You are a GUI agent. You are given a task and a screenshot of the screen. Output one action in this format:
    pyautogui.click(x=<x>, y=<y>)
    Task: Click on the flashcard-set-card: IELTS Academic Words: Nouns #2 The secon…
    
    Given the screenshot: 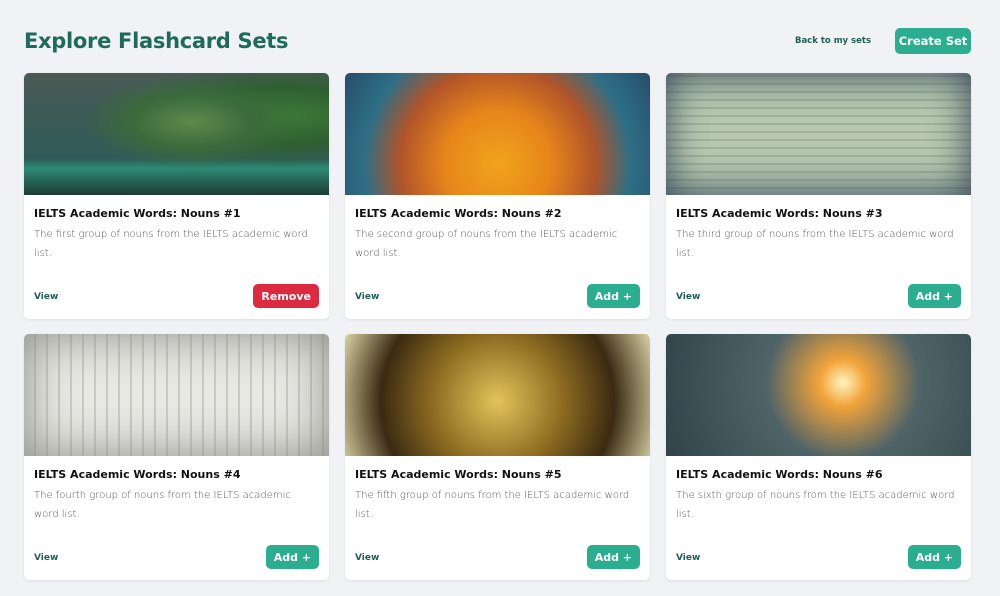 What is the action you would take?
    pyautogui.click(x=497, y=196)
    